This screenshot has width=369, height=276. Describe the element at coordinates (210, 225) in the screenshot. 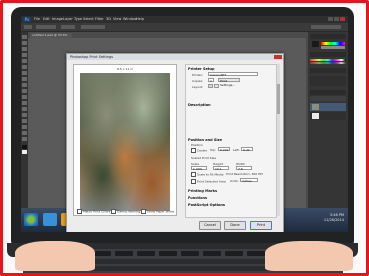

I see `cancel-button: Cancel` at that location.